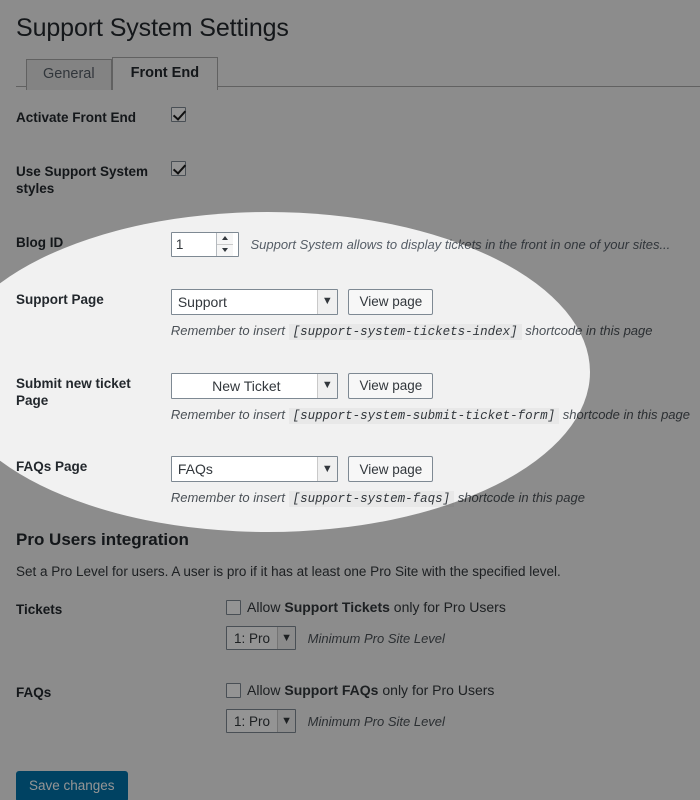  What do you see at coordinates (76, 117) in the screenshot?
I see `label-activate-front-end: Activate Front End` at bounding box center [76, 117].